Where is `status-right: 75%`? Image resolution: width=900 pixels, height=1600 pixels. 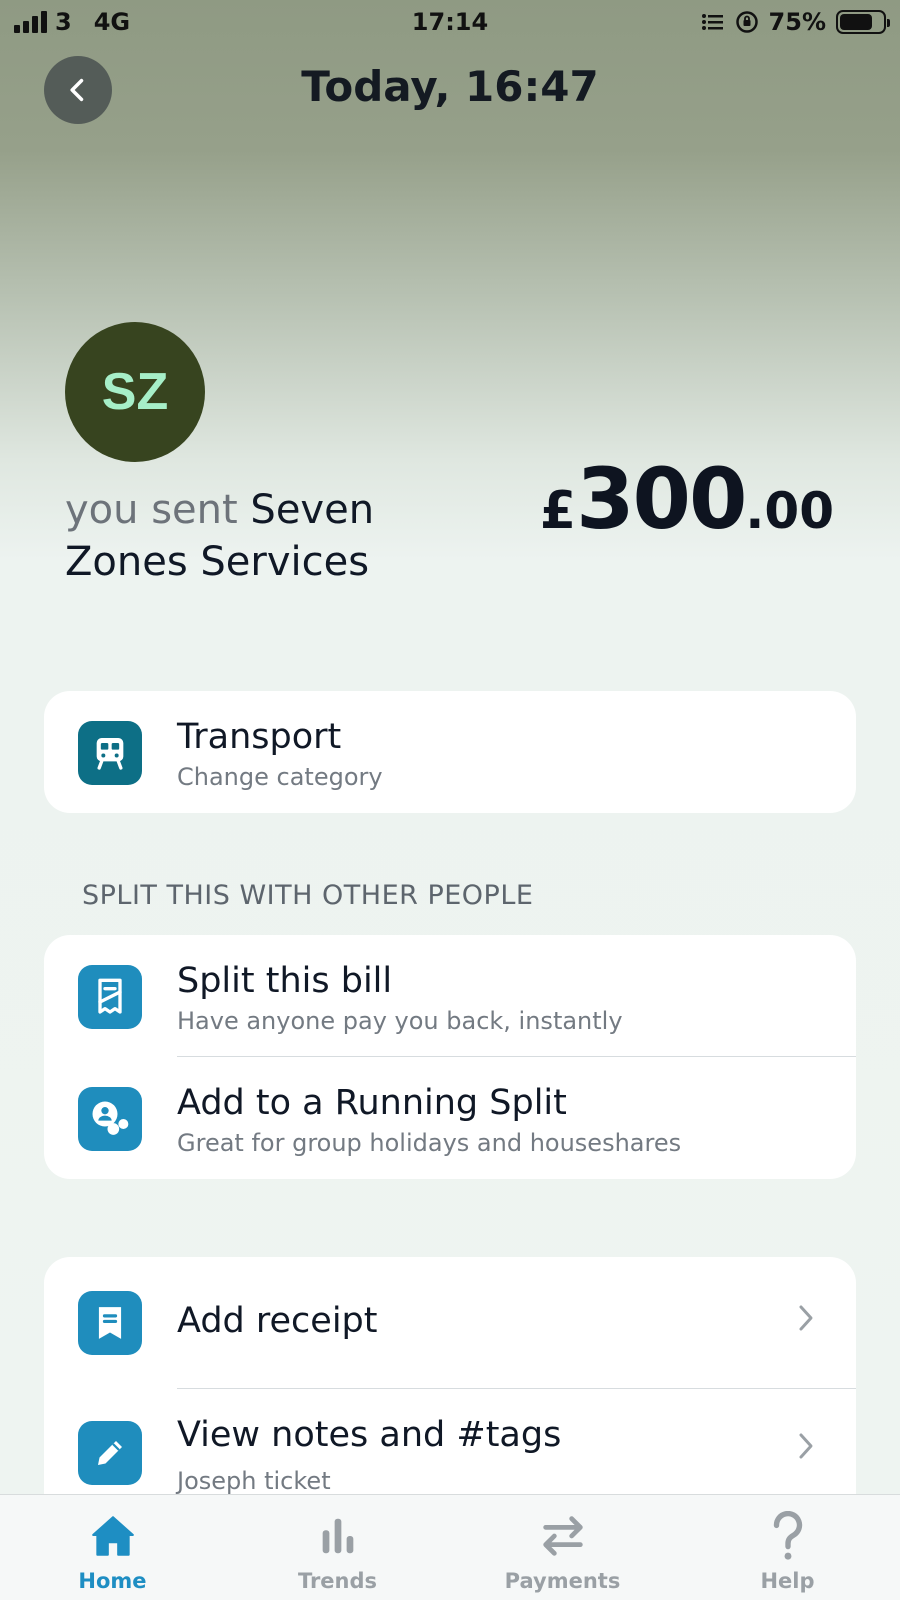 status-right: 75% is located at coordinates (795, 22).